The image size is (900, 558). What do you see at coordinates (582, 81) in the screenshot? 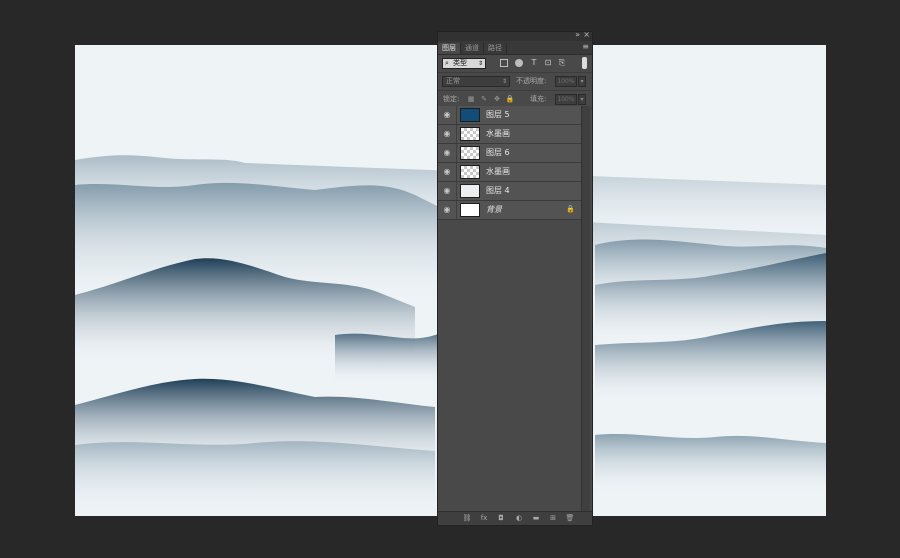
I see `opacity-dropdown-icon: ▾` at bounding box center [582, 81].